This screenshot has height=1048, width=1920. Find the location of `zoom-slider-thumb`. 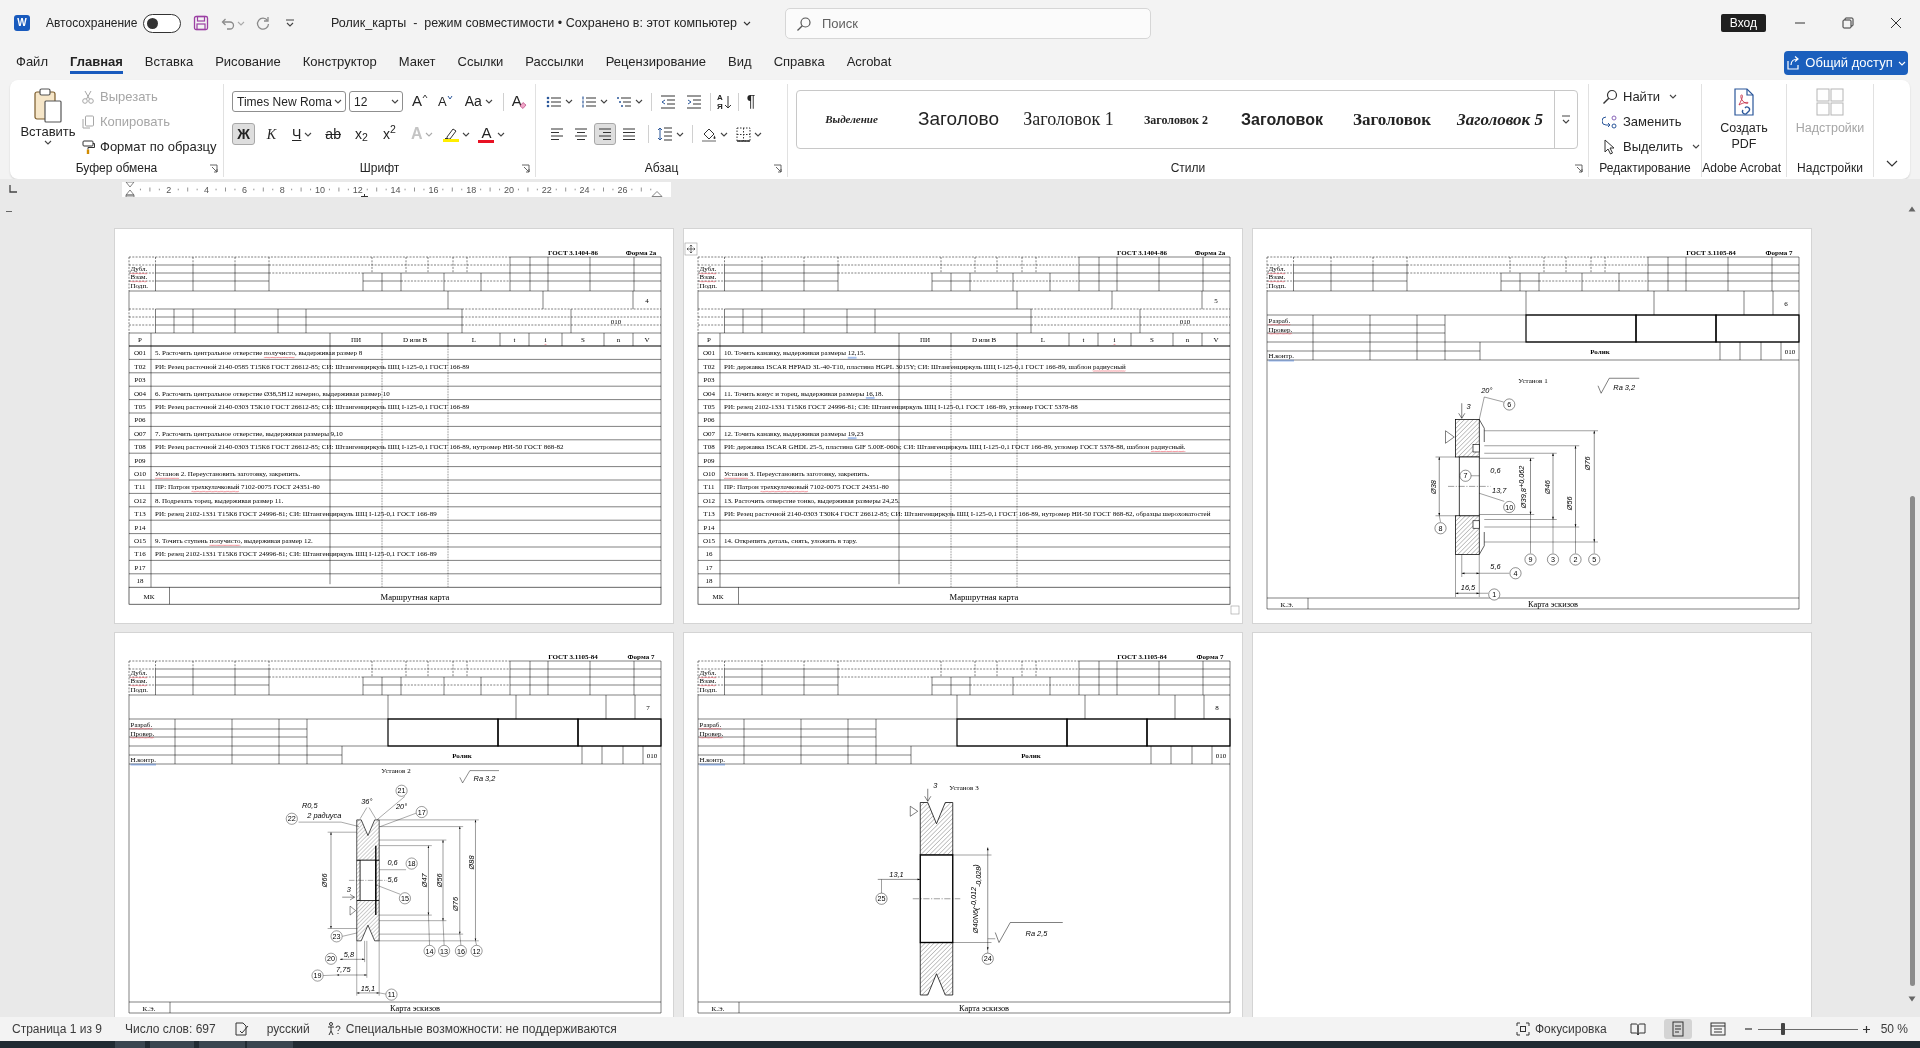

zoom-slider-thumb is located at coordinates (1782, 1029).